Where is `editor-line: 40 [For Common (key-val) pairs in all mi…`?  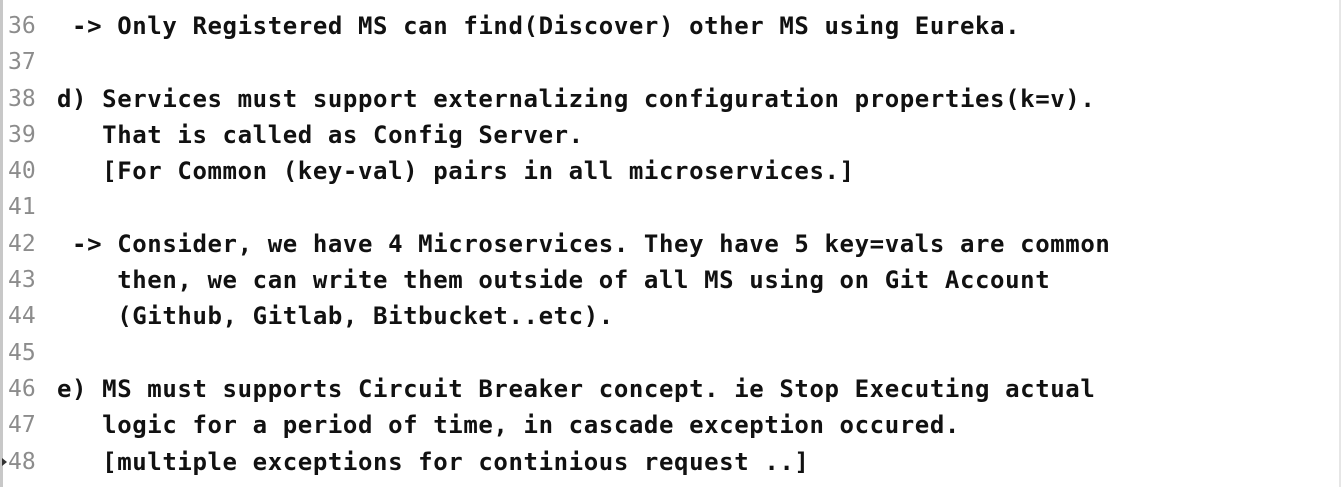
editor-line: 40 [For Common (key-val) pairs in all mi… is located at coordinates (670, 171).